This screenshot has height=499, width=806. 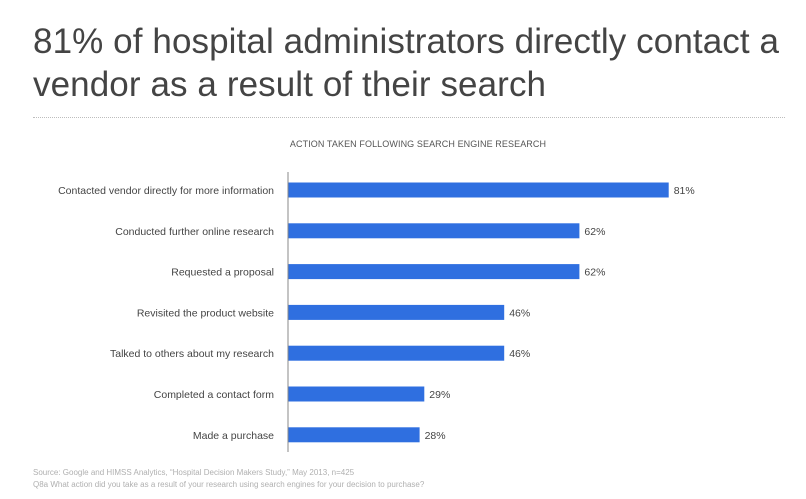 What do you see at coordinates (435, 436) in the screenshot?
I see `value-label: 28%` at bounding box center [435, 436].